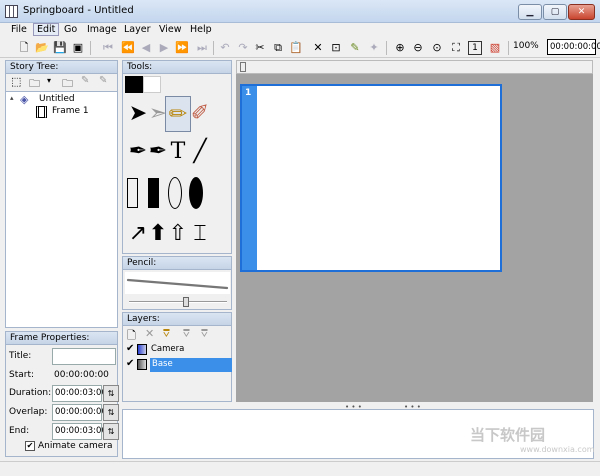 Image resolution: width=600 pixels, height=476 pixels. Describe the element at coordinates (495, 48) in the screenshot. I see `image-icon: ▧` at that location.